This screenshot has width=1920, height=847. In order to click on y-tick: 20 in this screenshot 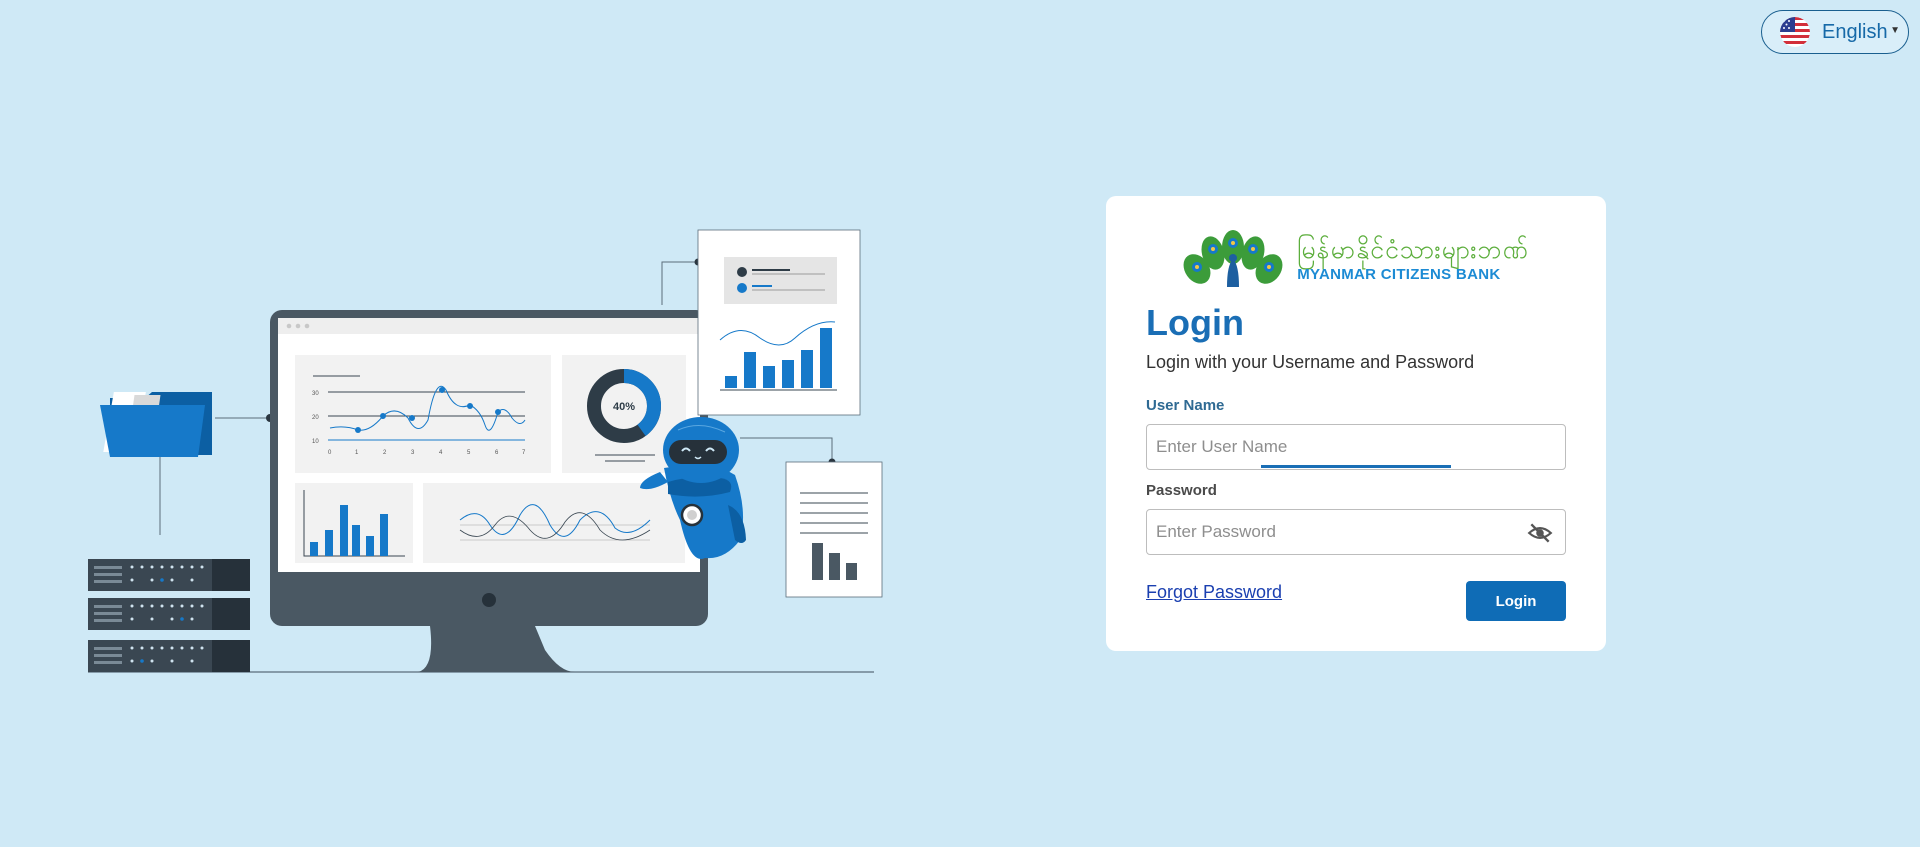, I will do `click(315, 418)`.